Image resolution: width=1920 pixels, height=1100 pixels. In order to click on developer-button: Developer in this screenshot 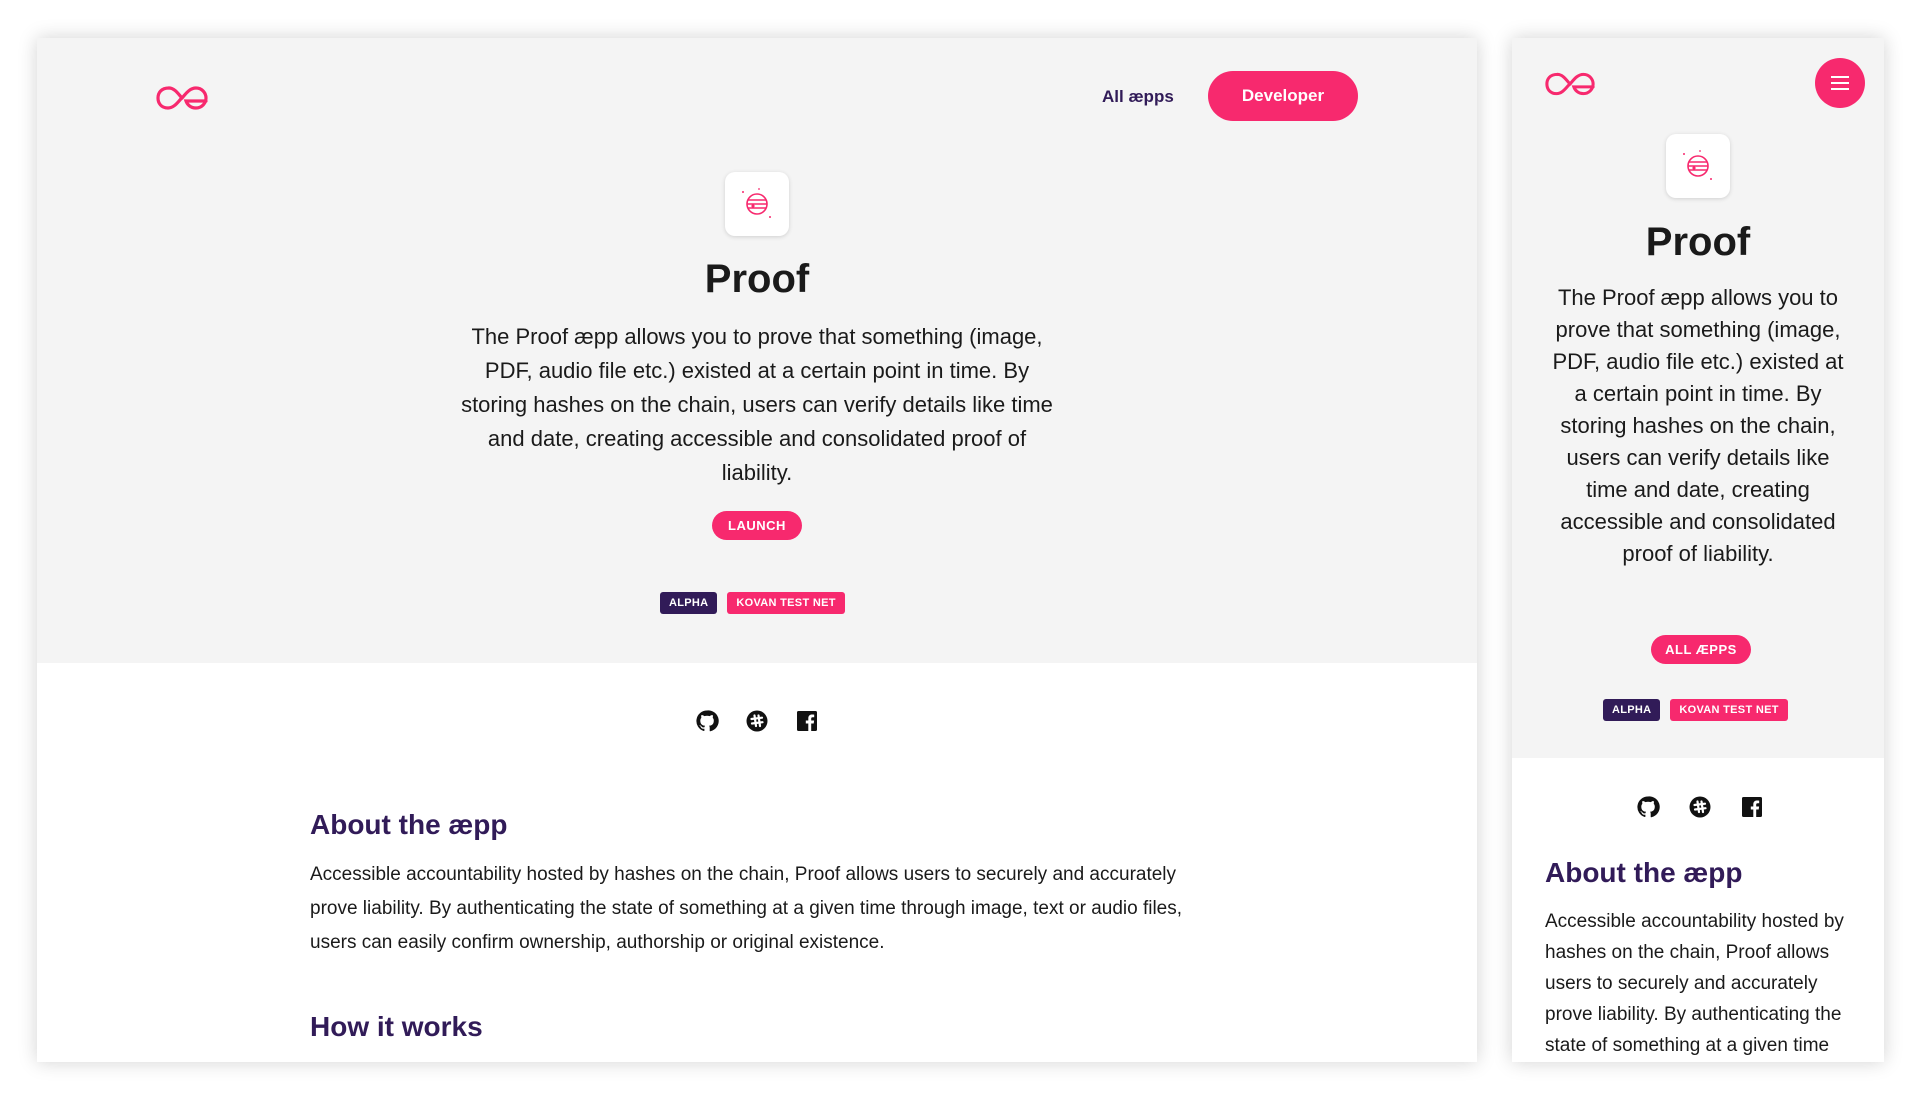, I will do `click(1283, 96)`.